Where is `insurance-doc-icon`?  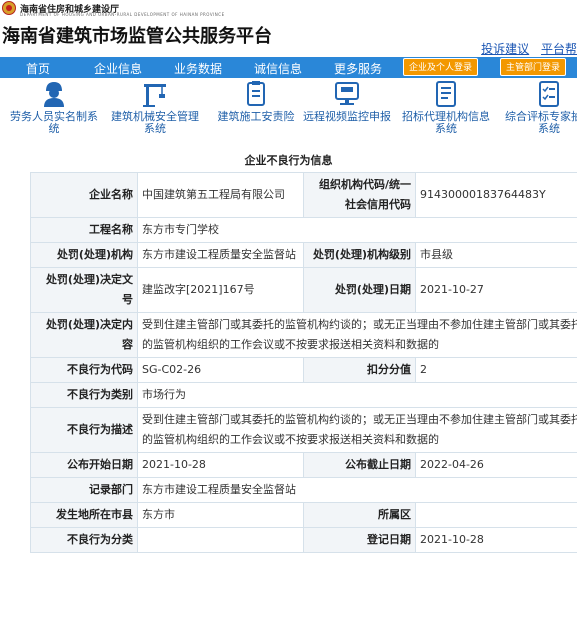
insurance-doc-icon is located at coordinates (256, 93).